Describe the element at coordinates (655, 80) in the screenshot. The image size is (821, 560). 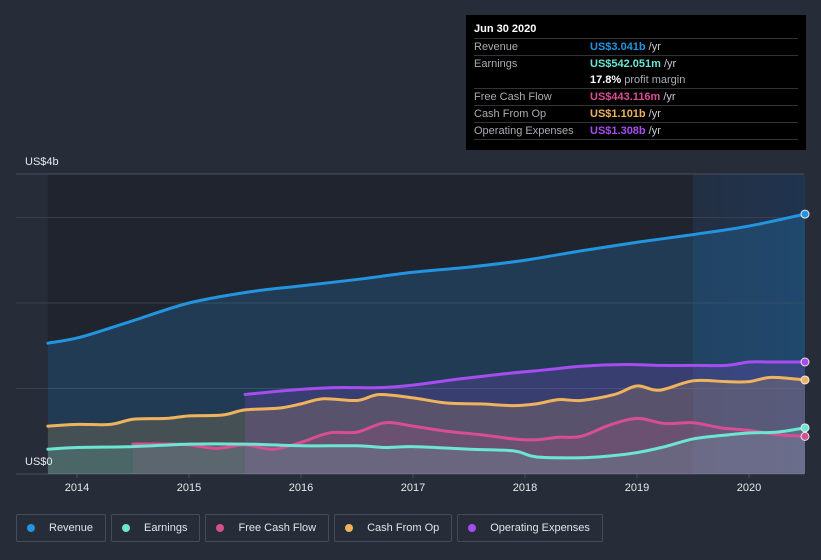
I see `tooltip-unit: profit margin` at that location.